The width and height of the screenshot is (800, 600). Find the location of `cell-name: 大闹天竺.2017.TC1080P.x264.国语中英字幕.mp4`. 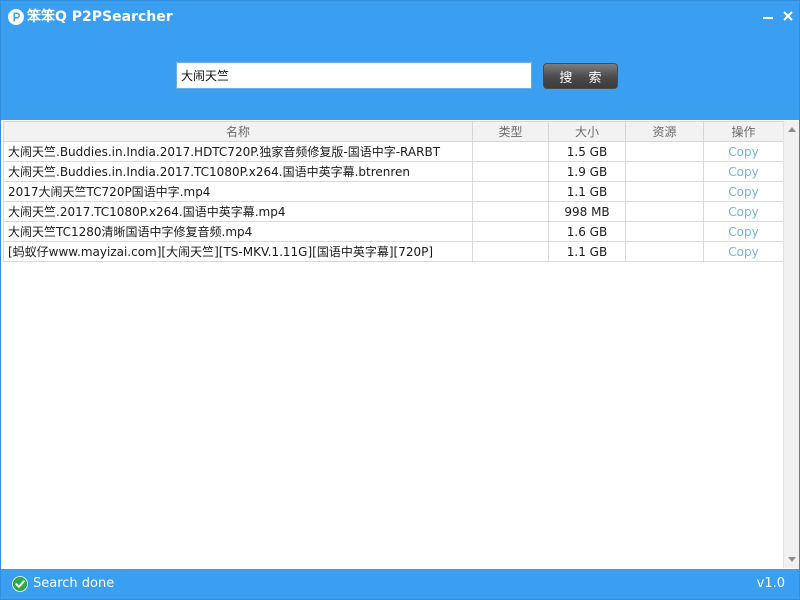

cell-name: 大闹天竺.2017.TC1080P.x264.国语中英字幕.mp4 is located at coordinates (238, 211).